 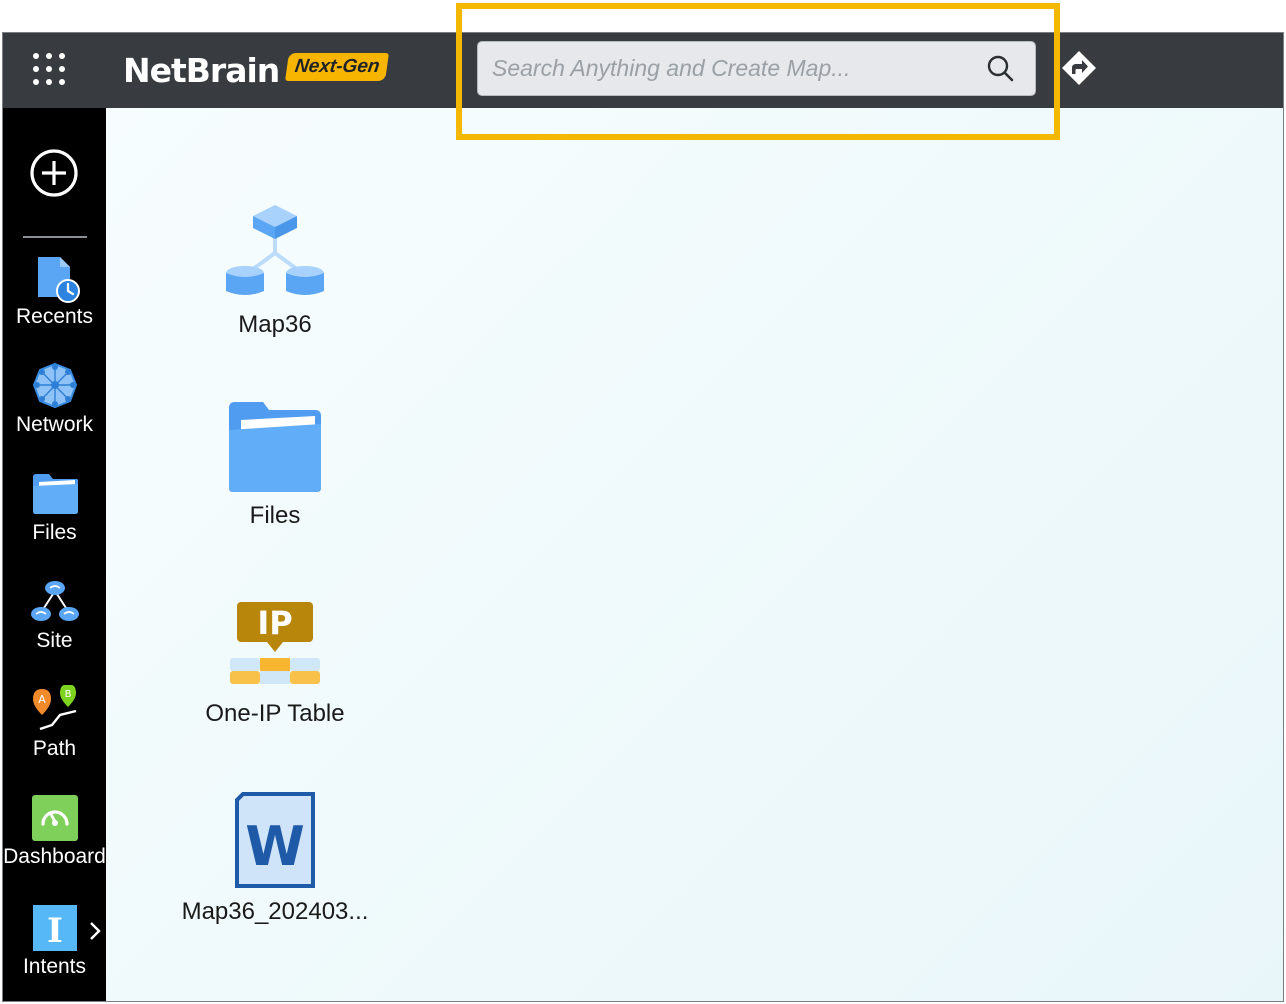 What do you see at coordinates (54, 708) in the screenshot?
I see `path-icon: A B` at bounding box center [54, 708].